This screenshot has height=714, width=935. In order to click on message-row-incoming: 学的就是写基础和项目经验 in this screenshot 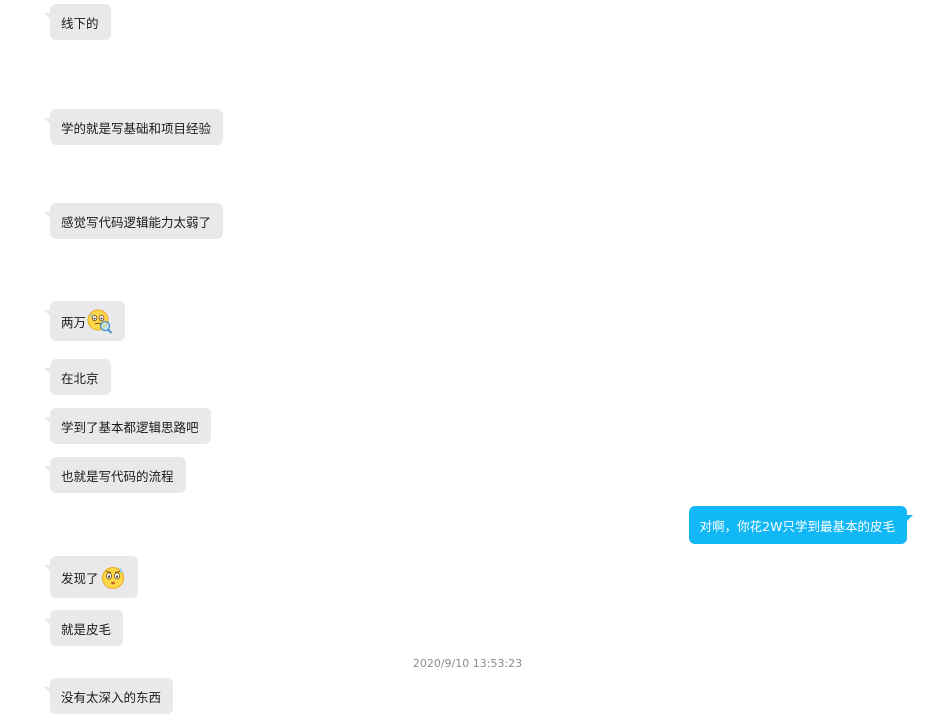, I will do `click(133, 127)`.